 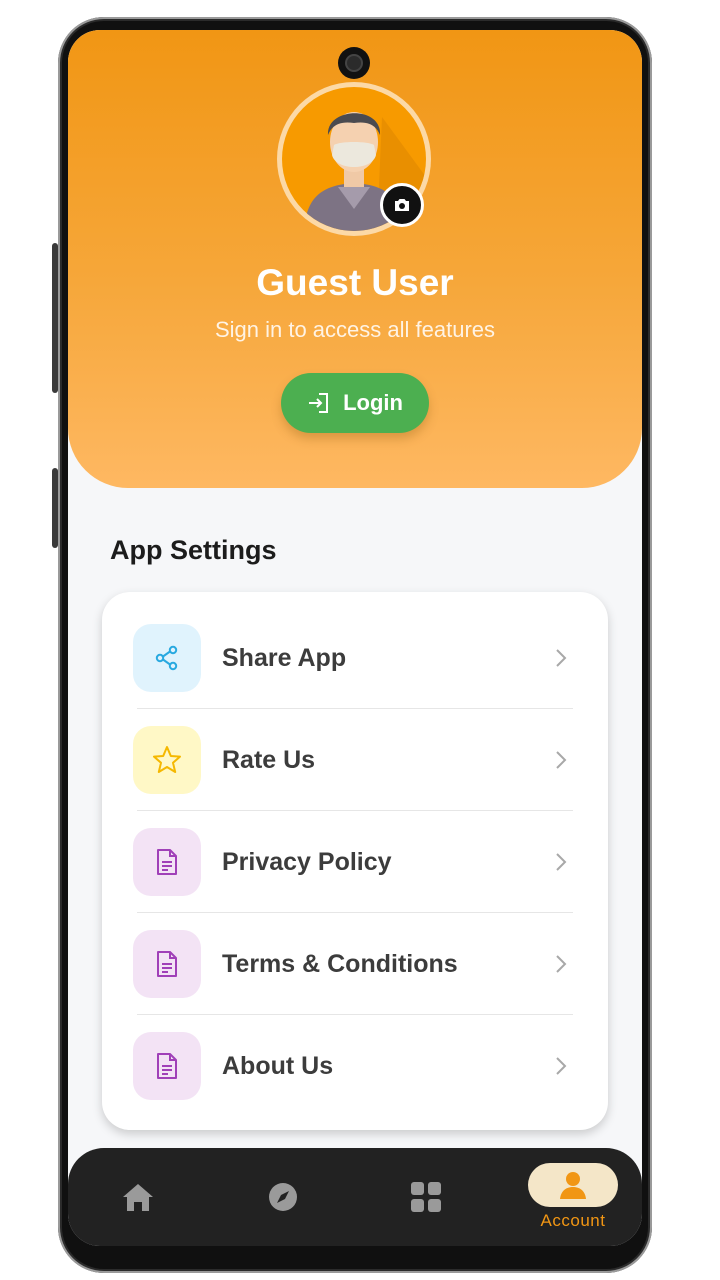 I want to click on user-name: Guest User, so click(x=355, y=282).